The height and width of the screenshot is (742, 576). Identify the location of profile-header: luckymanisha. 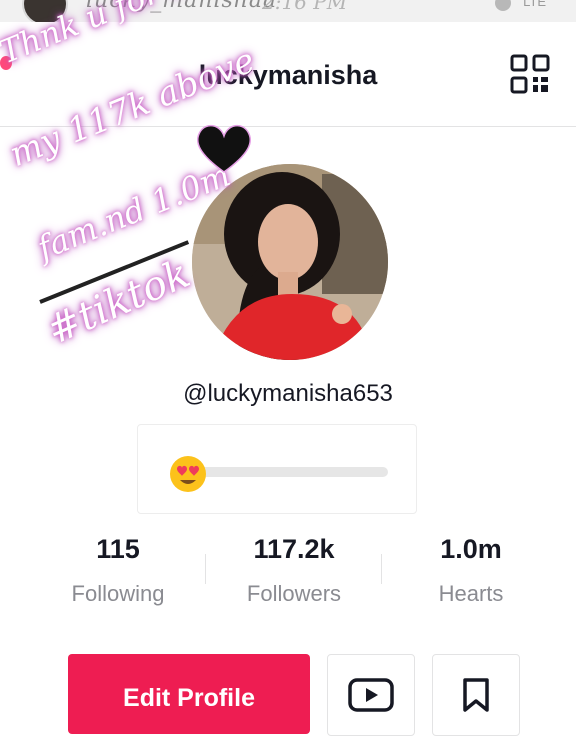
(288, 74).